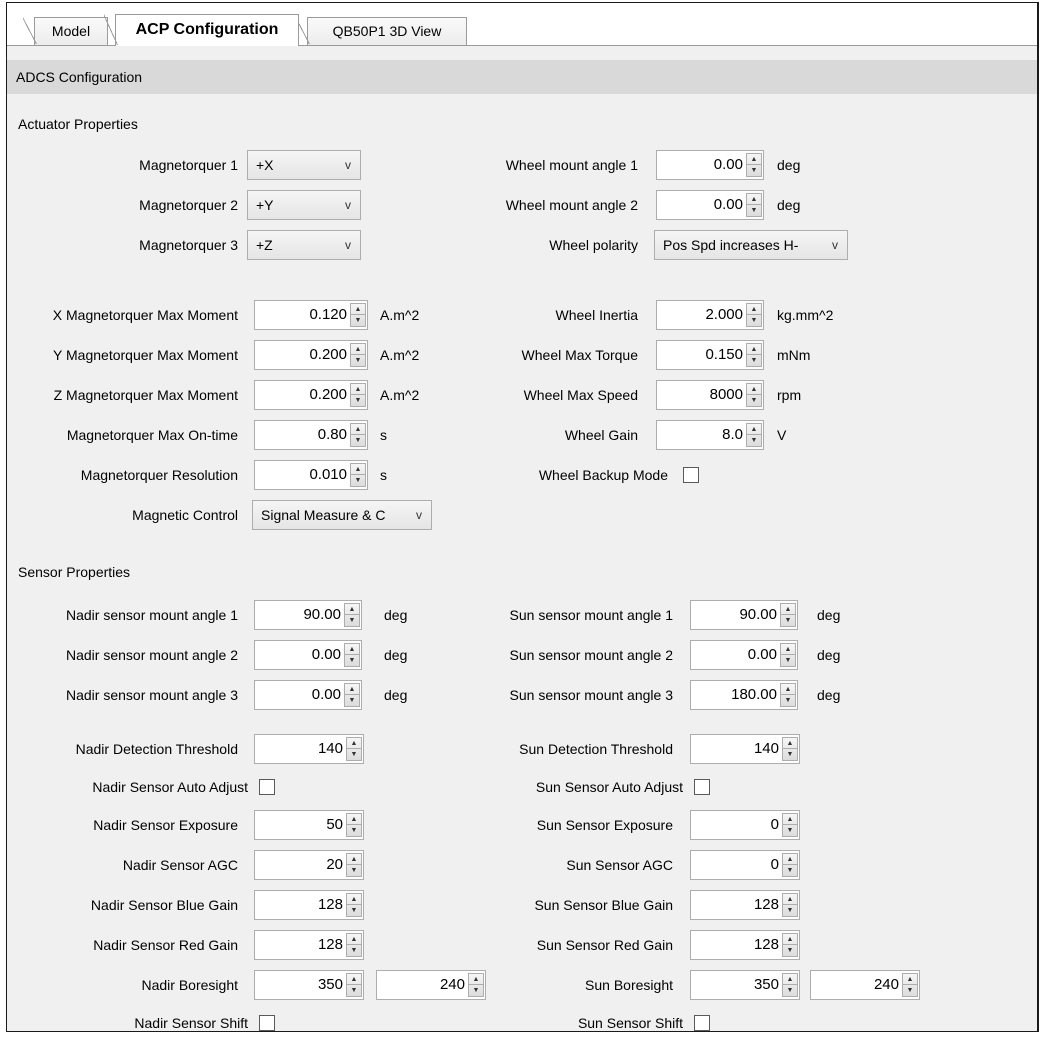 Image resolution: width=1045 pixels, height=1038 pixels. I want to click on saa-checkbox, so click(702, 787).